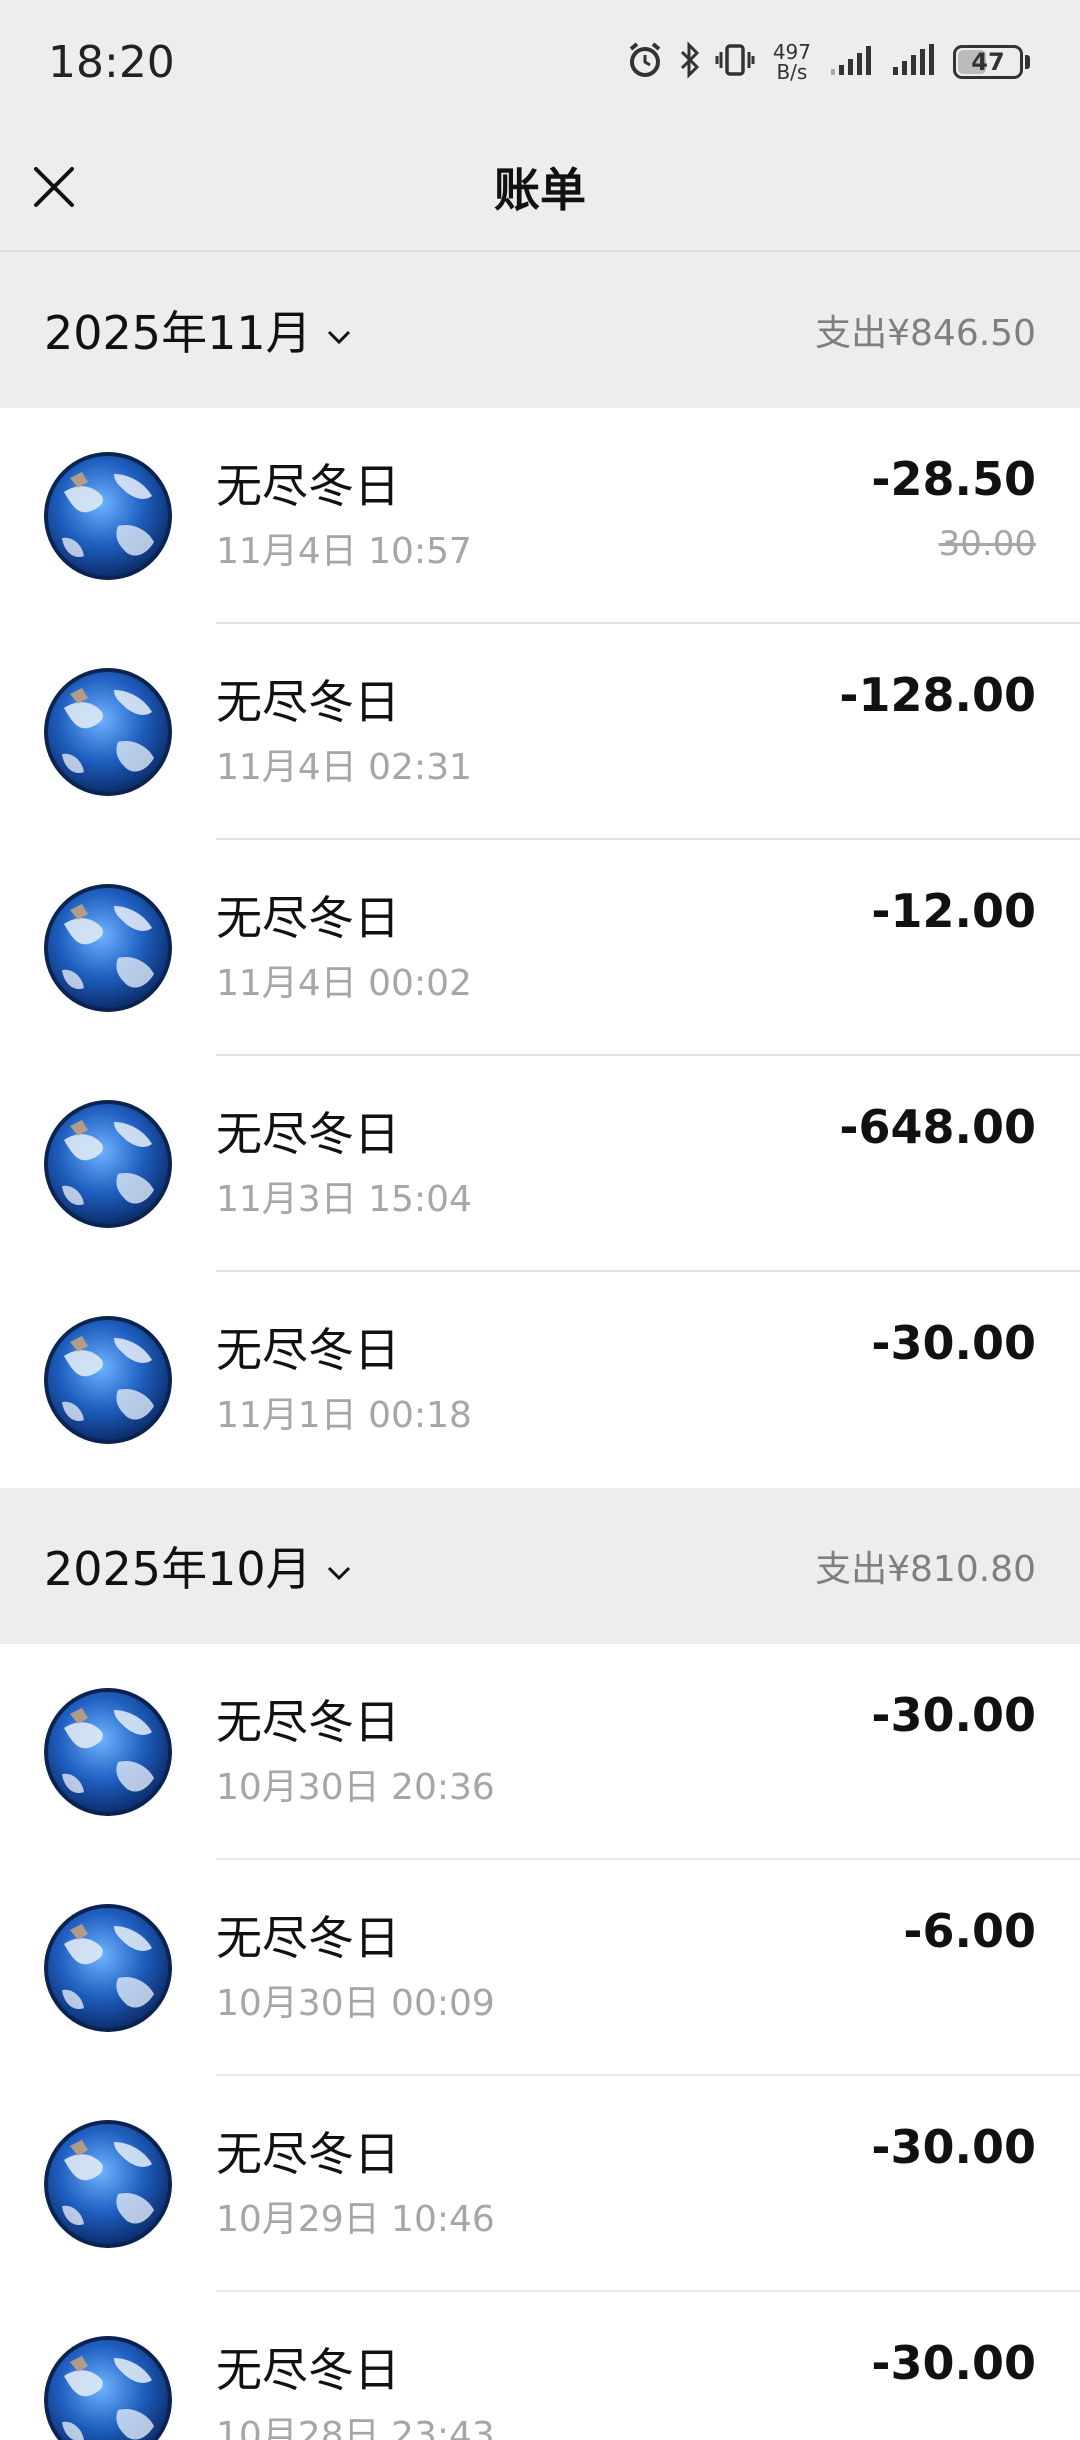 The height and width of the screenshot is (2440, 1080). Describe the element at coordinates (937, 1127) in the screenshot. I see `transaction-amount: -648.00` at that location.